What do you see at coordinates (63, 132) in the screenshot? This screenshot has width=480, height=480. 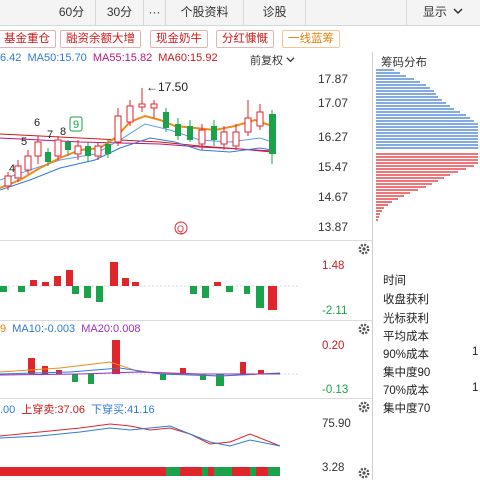 I see `wave-number: 8` at bounding box center [63, 132].